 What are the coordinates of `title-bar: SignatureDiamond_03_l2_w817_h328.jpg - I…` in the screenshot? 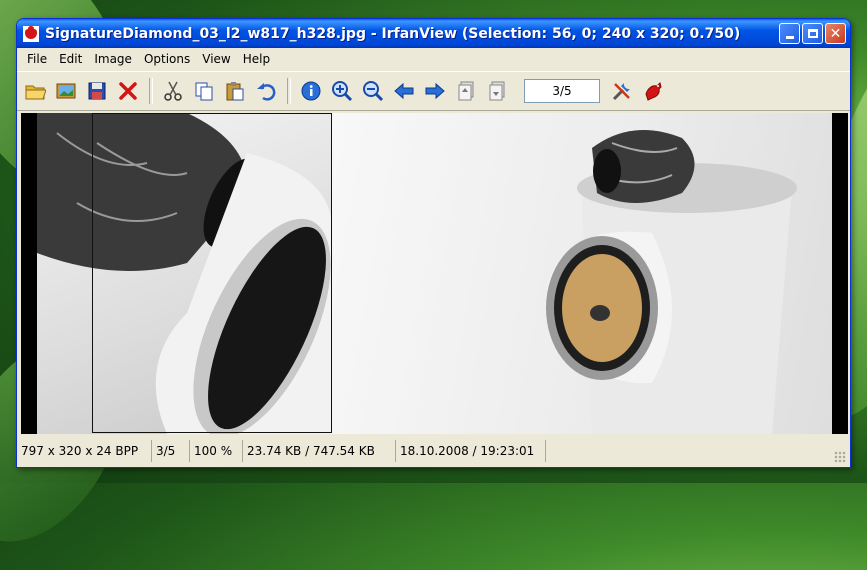 It's located at (433, 33).